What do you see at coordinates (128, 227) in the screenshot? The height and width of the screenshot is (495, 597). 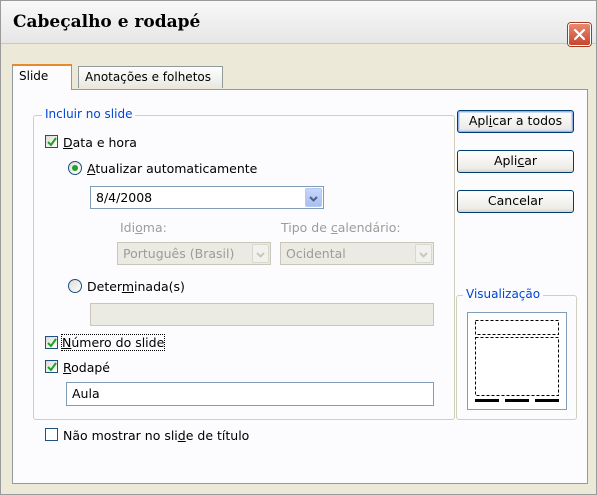 I see `language-label-pre: Idi` at bounding box center [128, 227].